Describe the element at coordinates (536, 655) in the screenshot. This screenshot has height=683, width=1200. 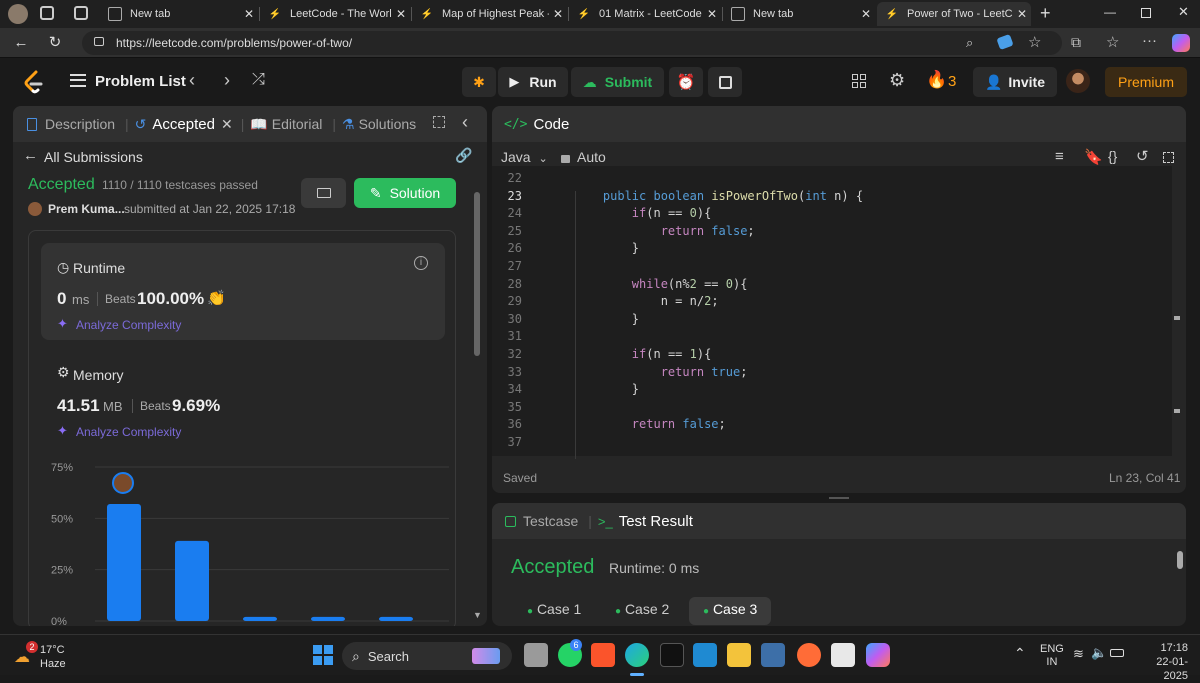
I see `task-view-icon` at that location.